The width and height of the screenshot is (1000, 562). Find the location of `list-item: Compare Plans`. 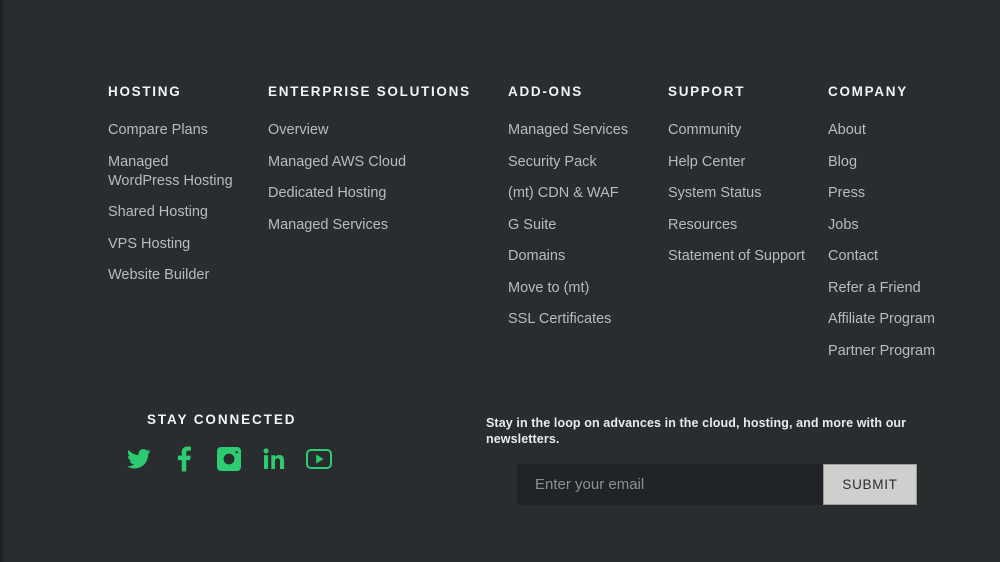

list-item: Compare Plans is located at coordinates (188, 130).